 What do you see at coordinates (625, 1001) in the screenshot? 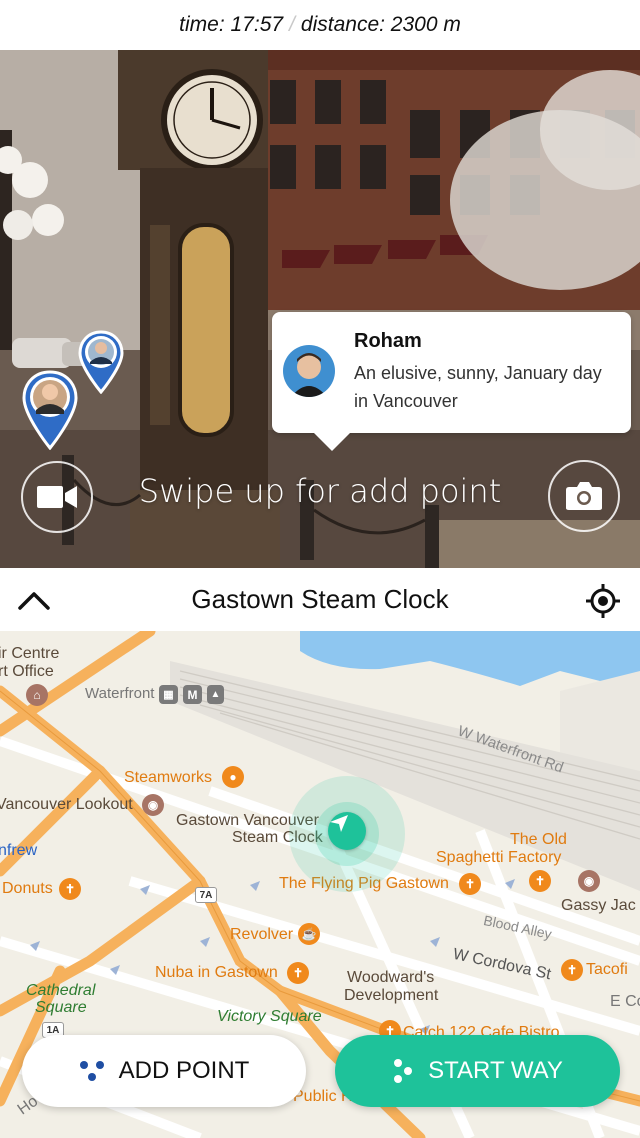
I see `map-label-e-cordova: E Co` at bounding box center [625, 1001].